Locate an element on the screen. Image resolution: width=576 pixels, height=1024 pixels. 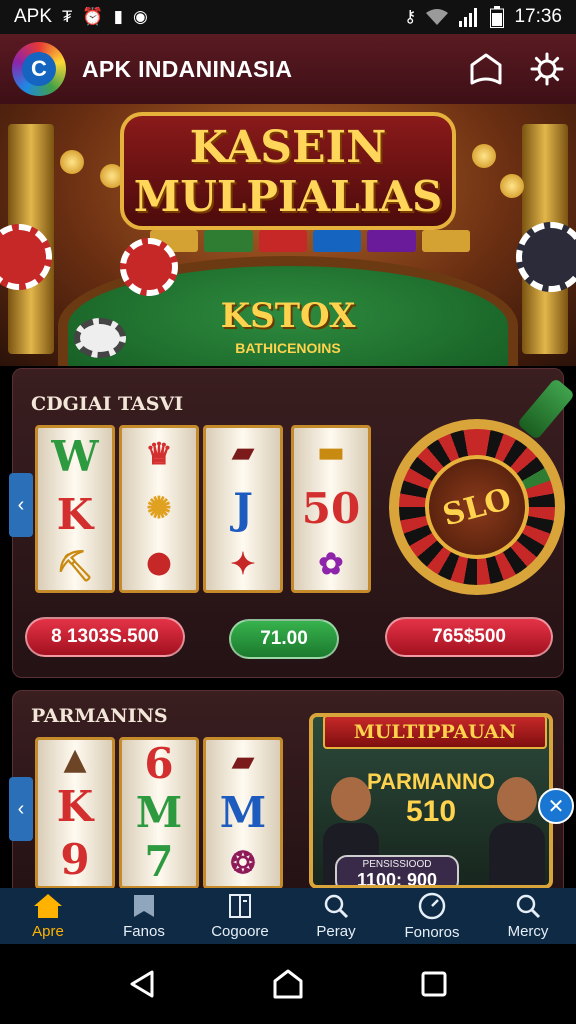
reel-symbol: 9 is located at coordinates (75, 859).